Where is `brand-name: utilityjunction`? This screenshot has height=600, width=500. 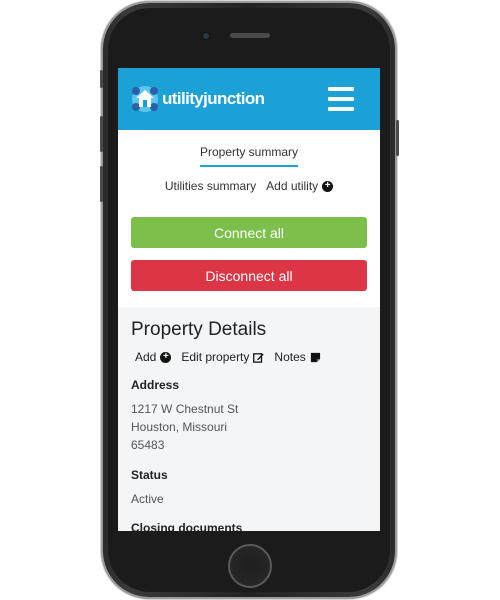 brand-name: utilityjunction is located at coordinates (213, 98).